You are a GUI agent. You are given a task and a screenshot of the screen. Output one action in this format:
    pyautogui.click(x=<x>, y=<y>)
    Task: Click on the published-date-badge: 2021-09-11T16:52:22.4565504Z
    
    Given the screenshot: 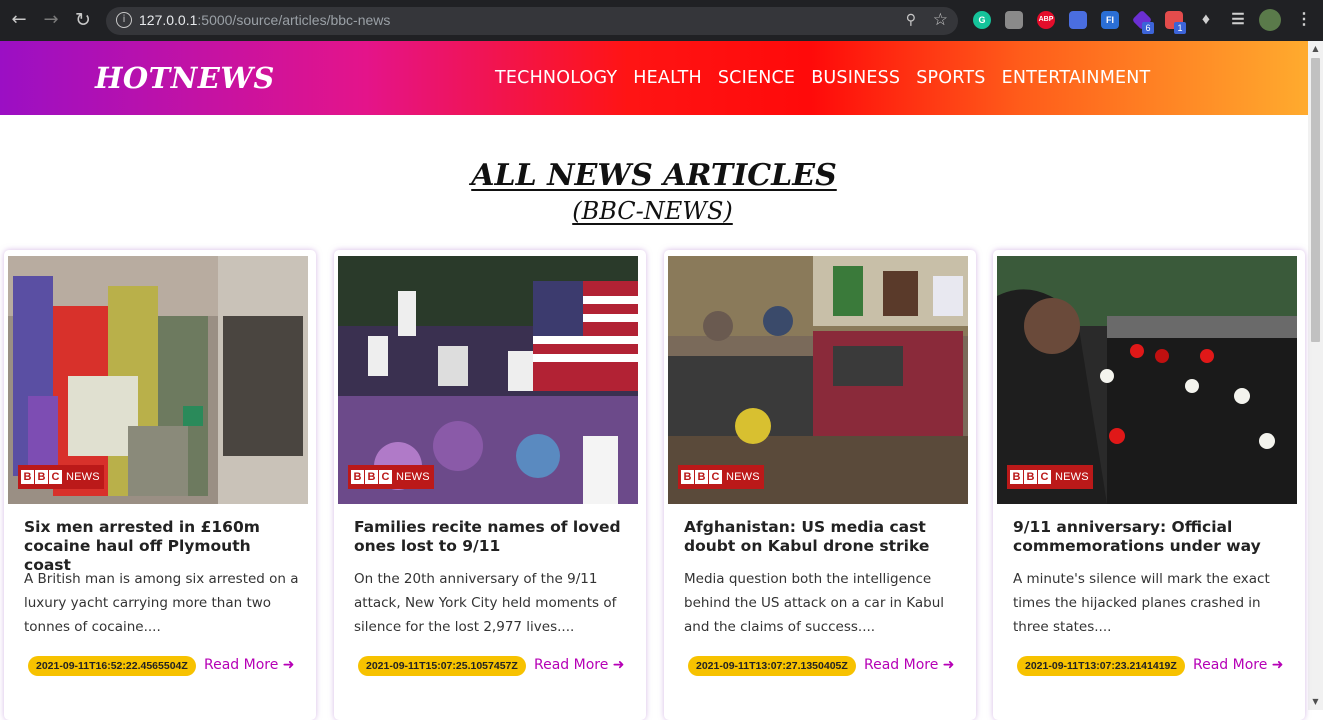 What is the action you would take?
    pyautogui.click(x=112, y=666)
    